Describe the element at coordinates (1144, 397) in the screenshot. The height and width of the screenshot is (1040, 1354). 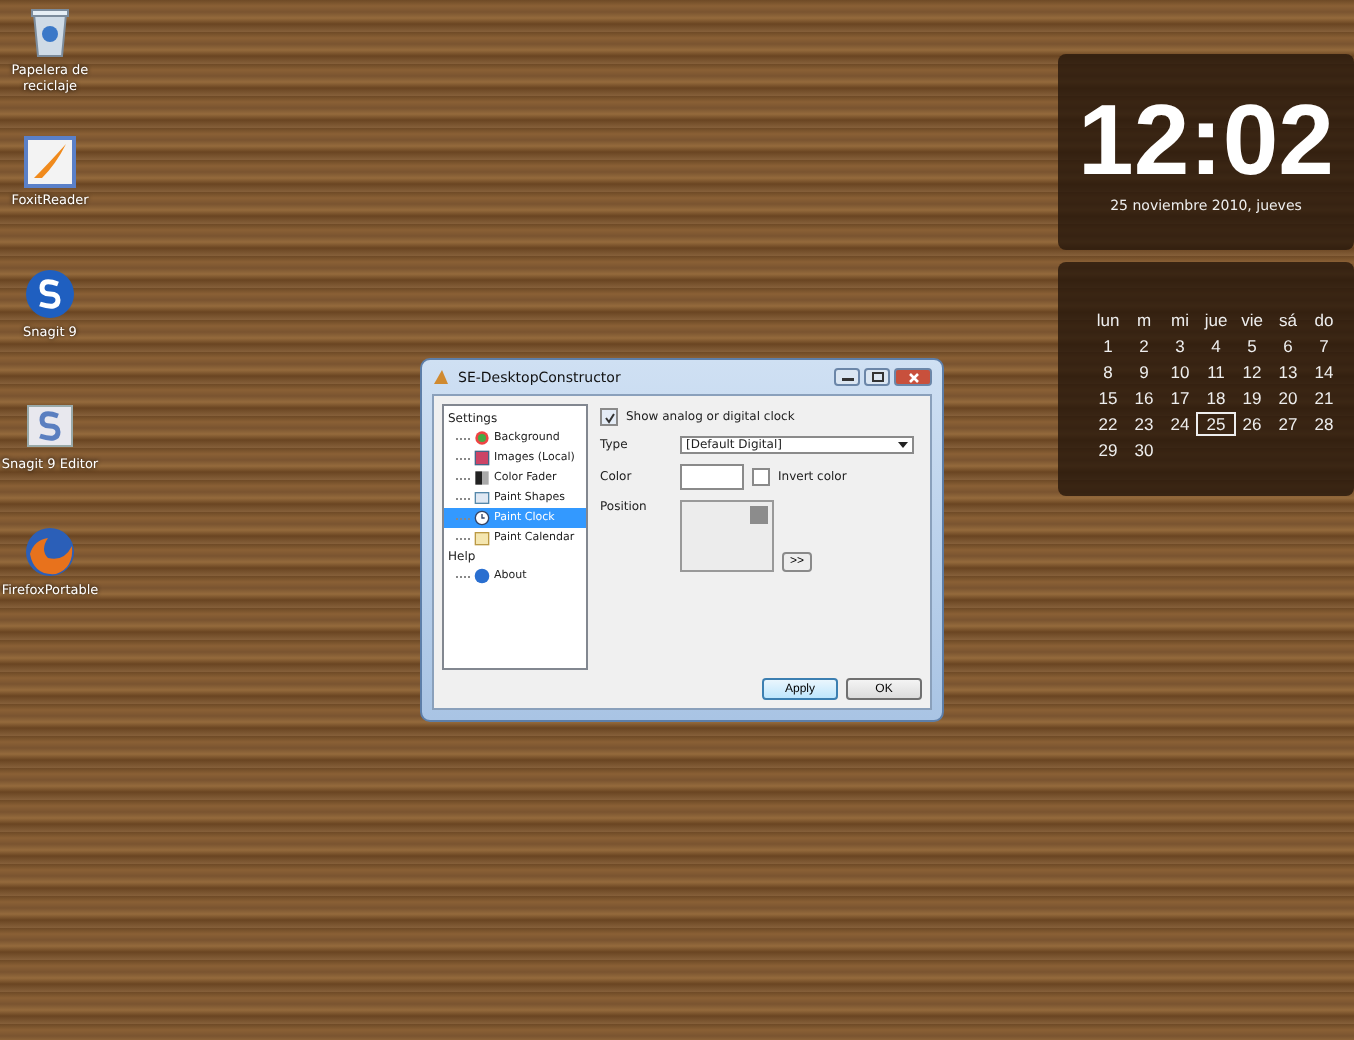
I see `calendar-day: 16` at that location.